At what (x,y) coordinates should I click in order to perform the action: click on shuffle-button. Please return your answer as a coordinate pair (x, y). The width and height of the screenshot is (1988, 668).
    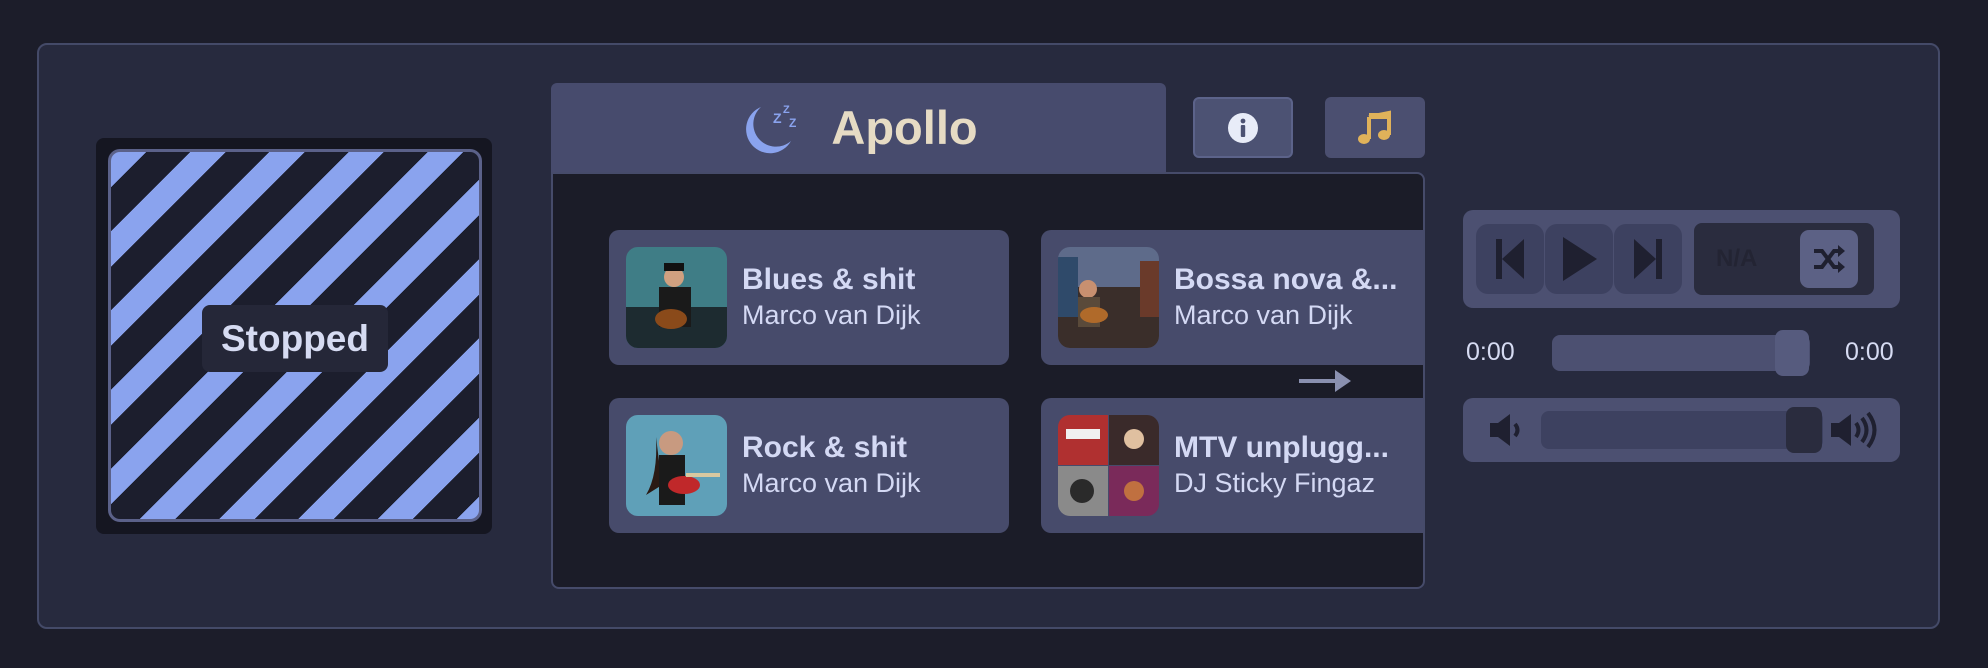
    Looking at the image, I should click on (1829, 259).